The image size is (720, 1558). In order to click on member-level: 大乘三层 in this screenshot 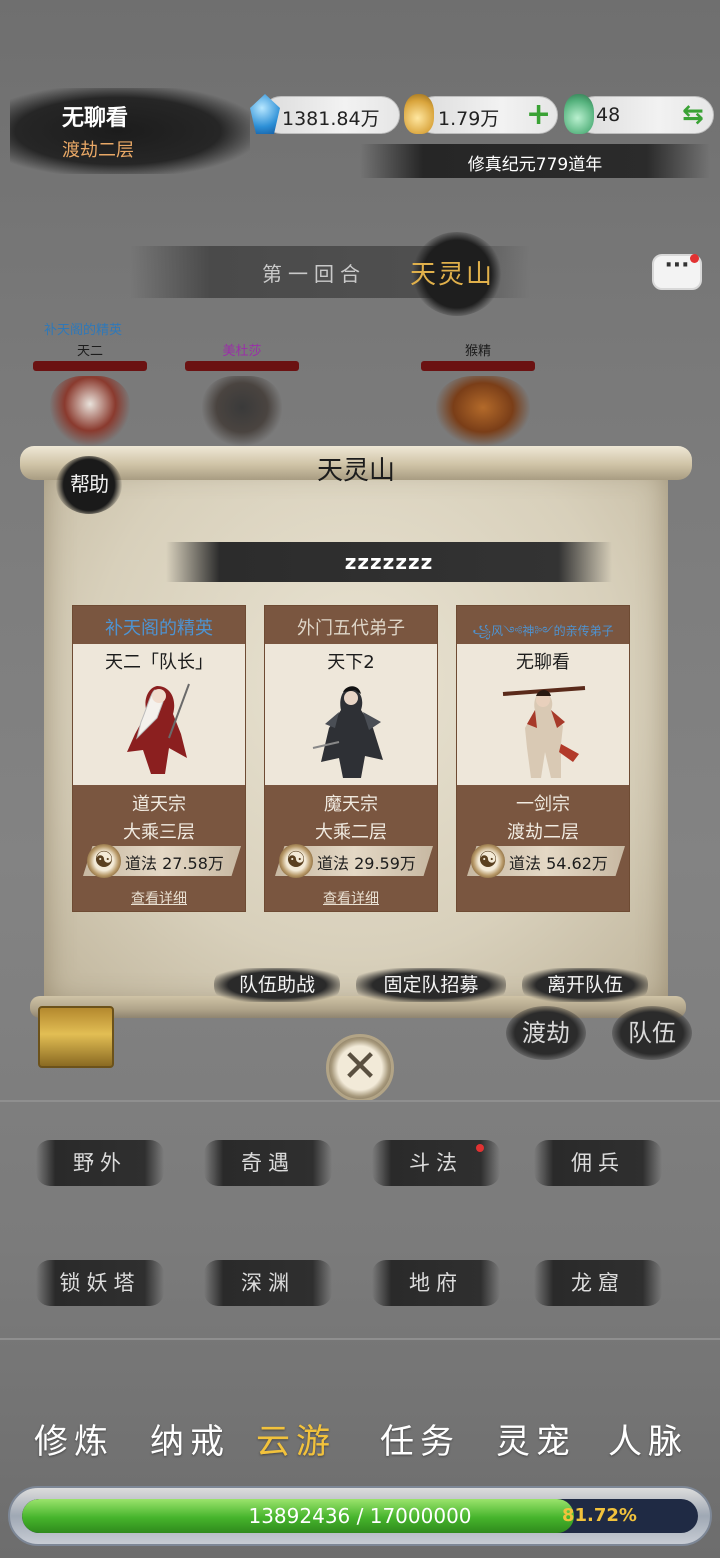, I will do `click(159, 832)`.